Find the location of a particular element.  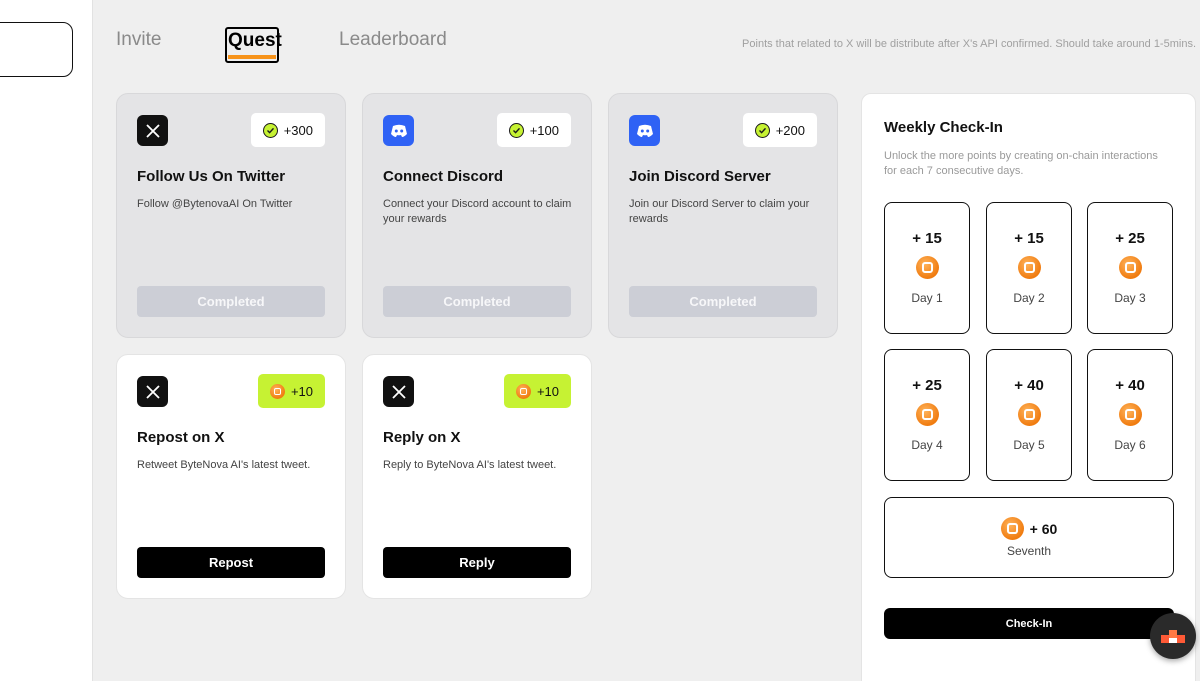

day-label: Day 3 is located at coordinates (1130, 298).